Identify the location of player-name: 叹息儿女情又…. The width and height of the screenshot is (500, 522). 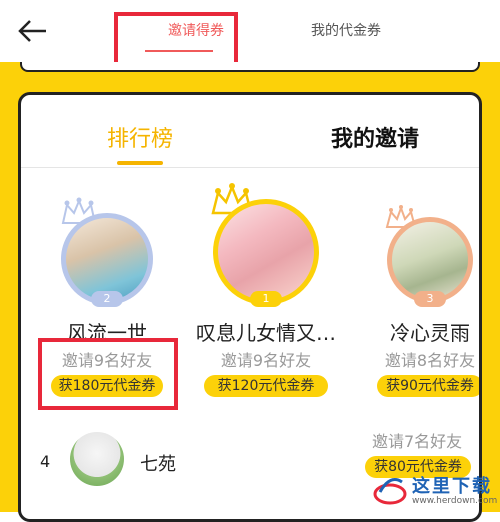
(266, 333).